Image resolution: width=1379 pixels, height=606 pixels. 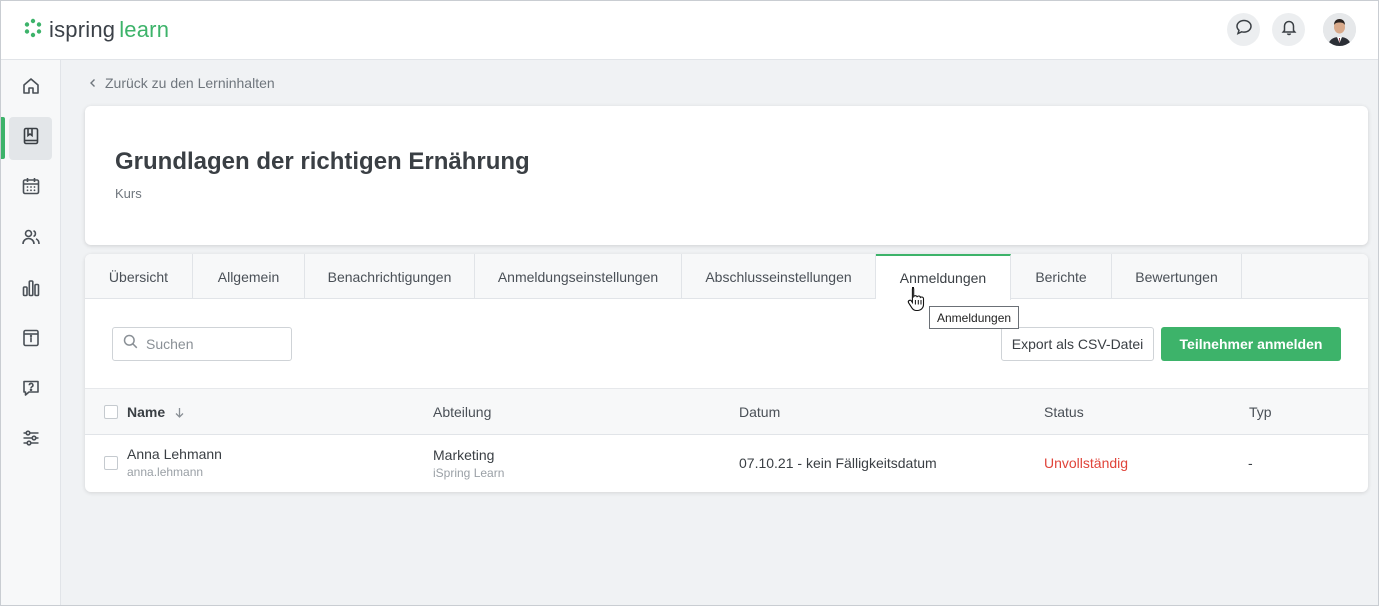 I want to click on sidebar-item-help, so click(x=30, y=390).